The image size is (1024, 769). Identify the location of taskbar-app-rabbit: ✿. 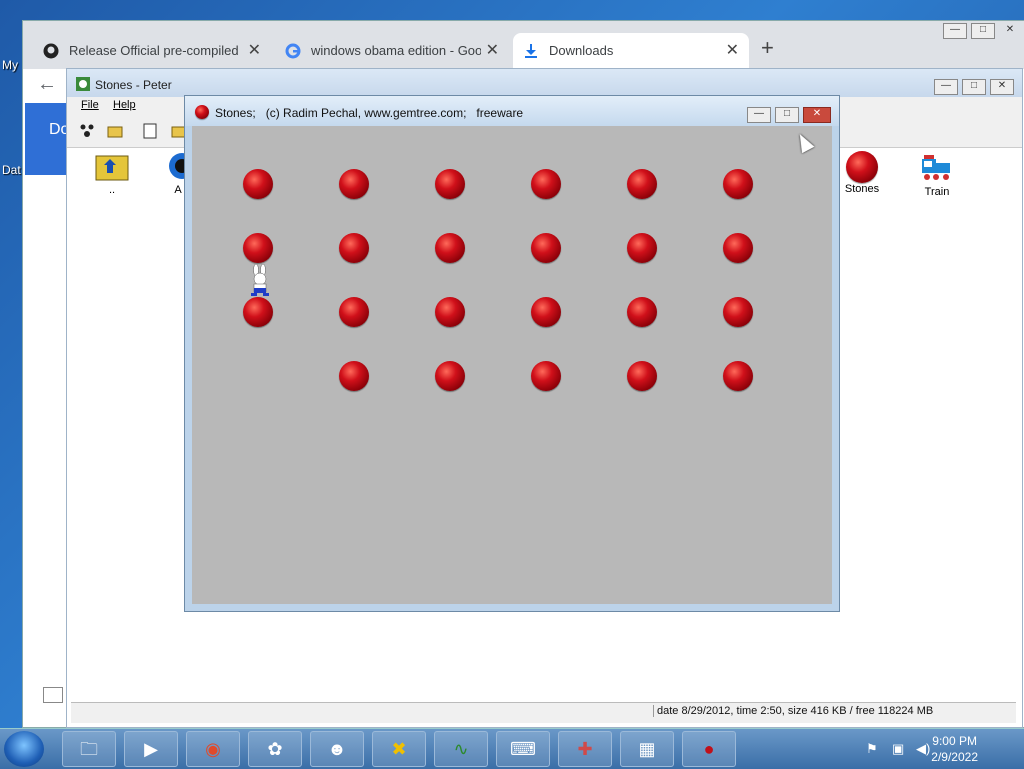
(275, 749).